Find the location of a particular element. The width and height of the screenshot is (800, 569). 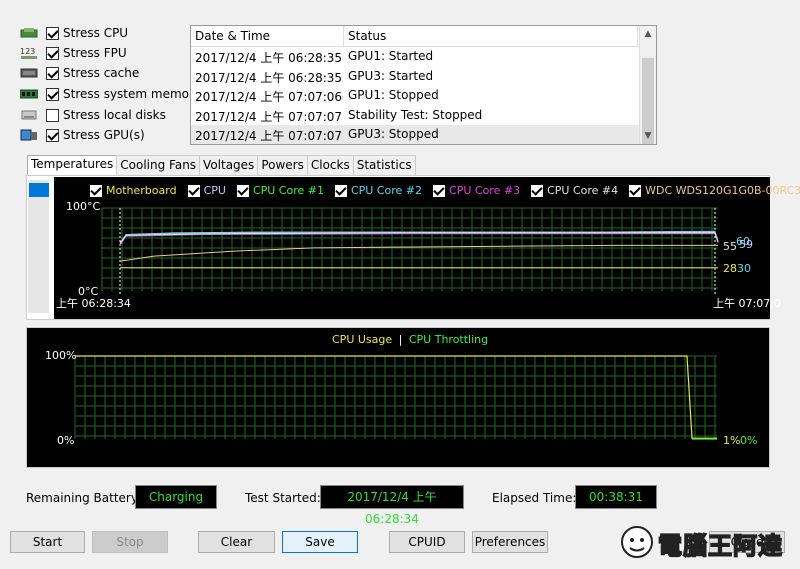

gpu-card-icon is located at coordinates (29, 135).